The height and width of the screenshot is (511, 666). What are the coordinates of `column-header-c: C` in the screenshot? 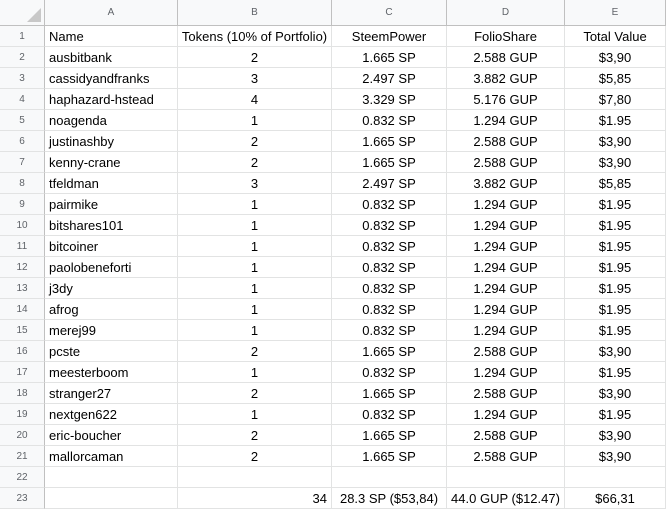 It's located at (389, 13).